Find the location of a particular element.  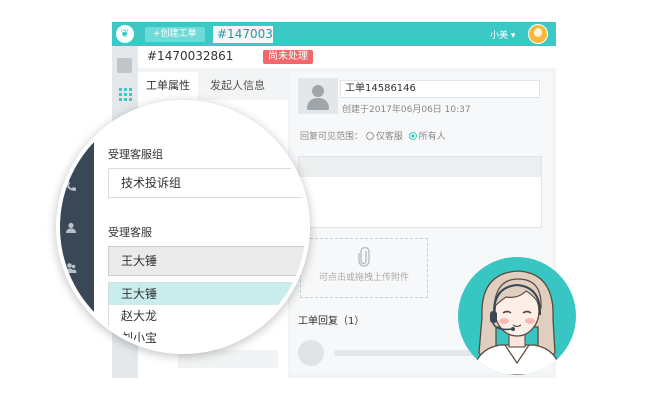

radio-agents-only is located at coordinates (369, 136).